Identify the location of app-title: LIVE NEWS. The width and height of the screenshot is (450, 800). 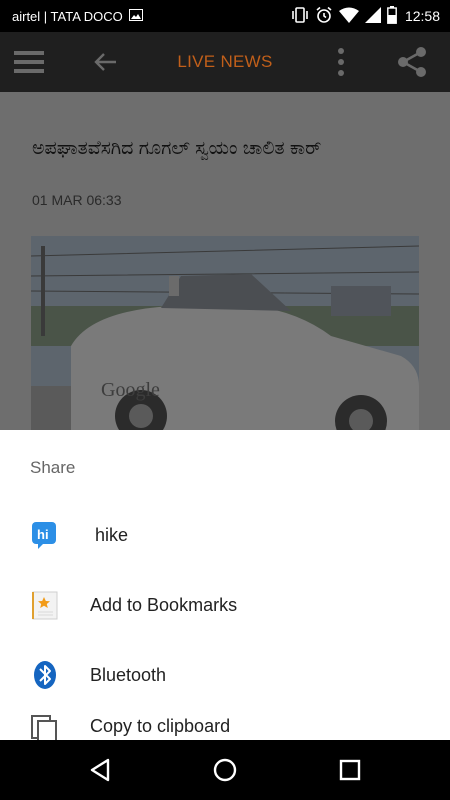
(225, 61).